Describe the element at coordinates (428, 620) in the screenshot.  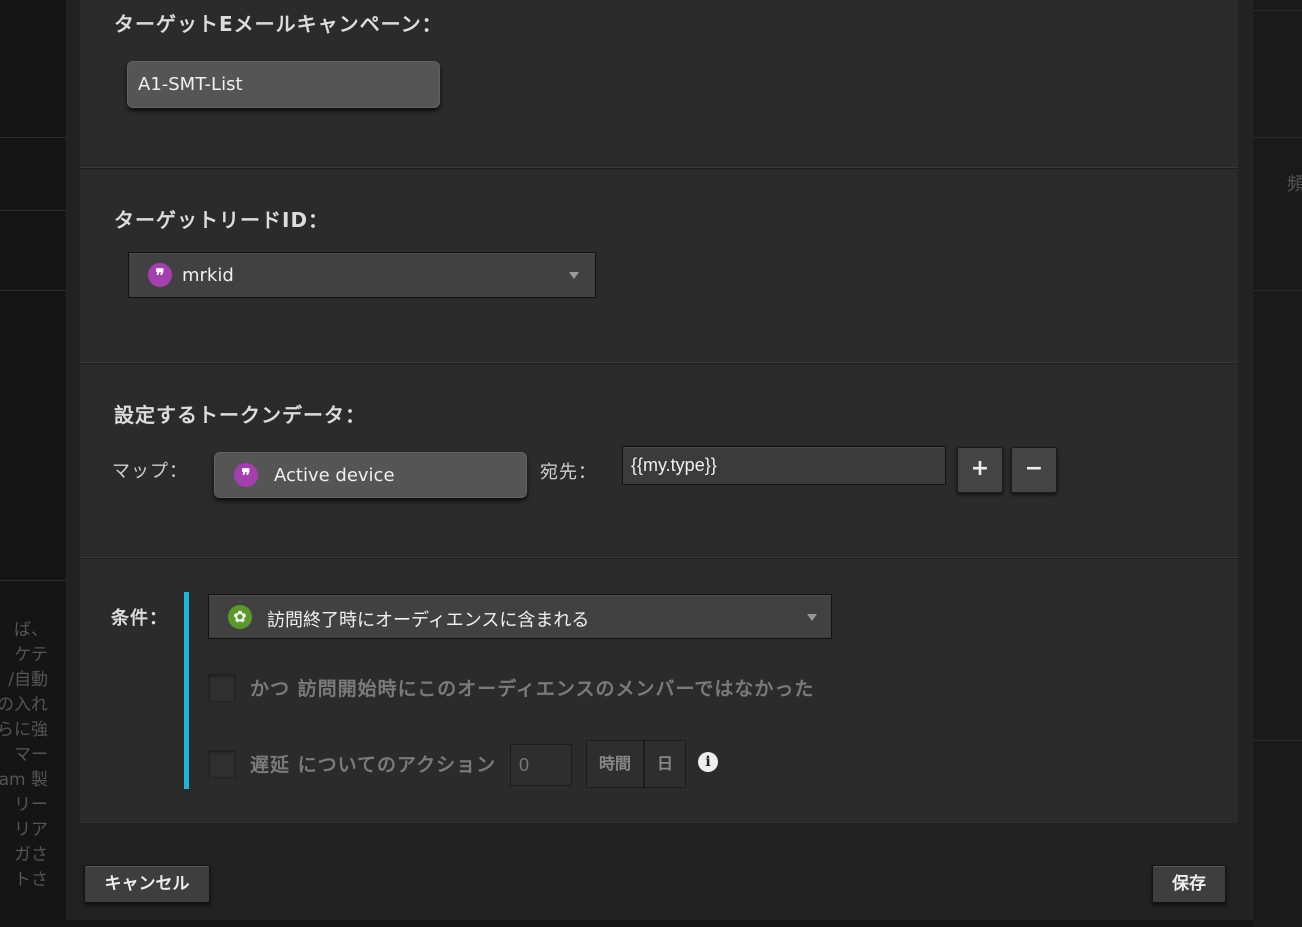
I see `condition-select-value: 訪問終了時にオーディエンスに含まれる` at that location.